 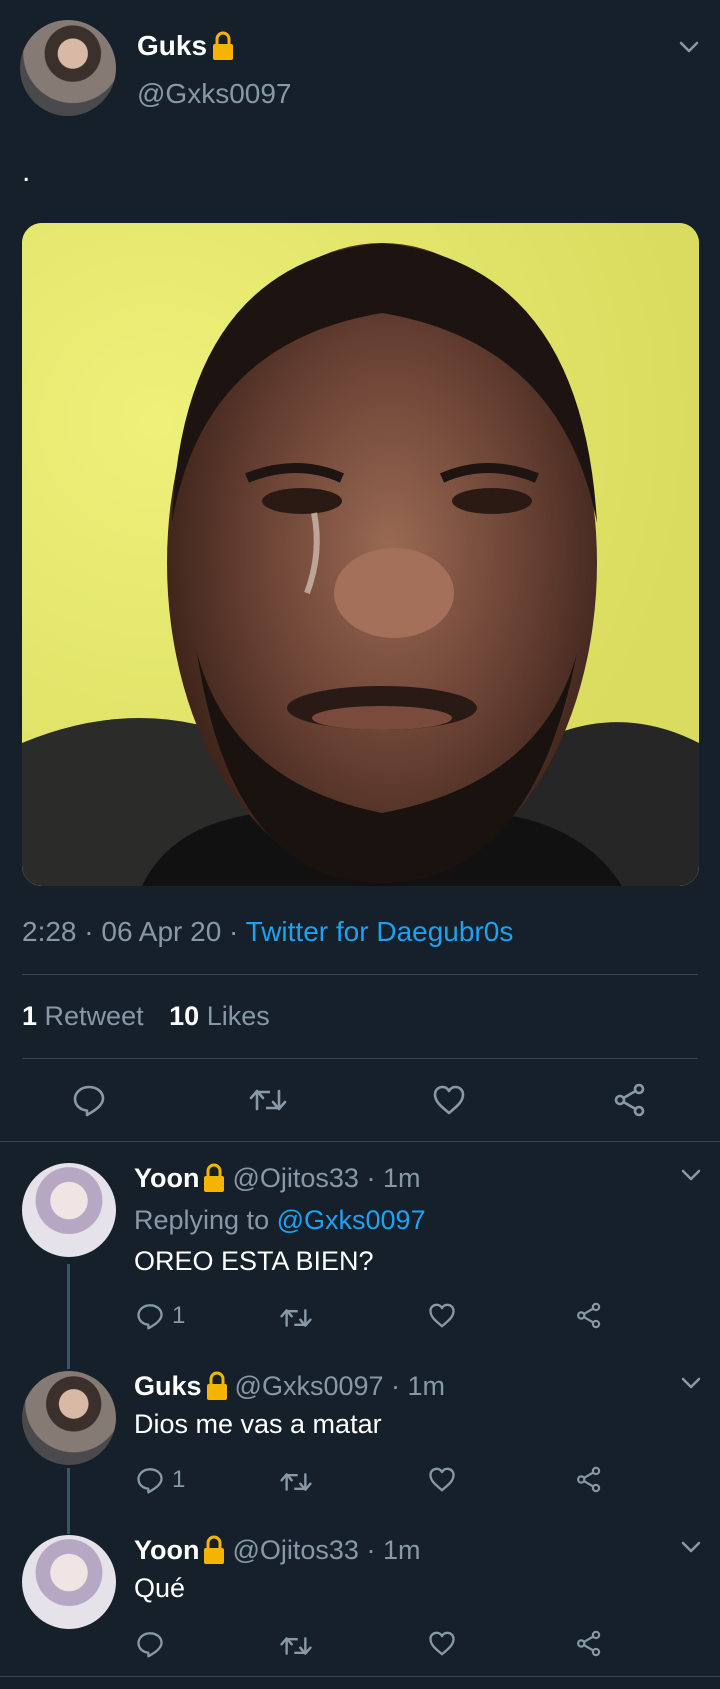 What do you see at coordinates (26, 171) in the screenshot?
I see `tweet-text: .` at bounding box center [26, 171].